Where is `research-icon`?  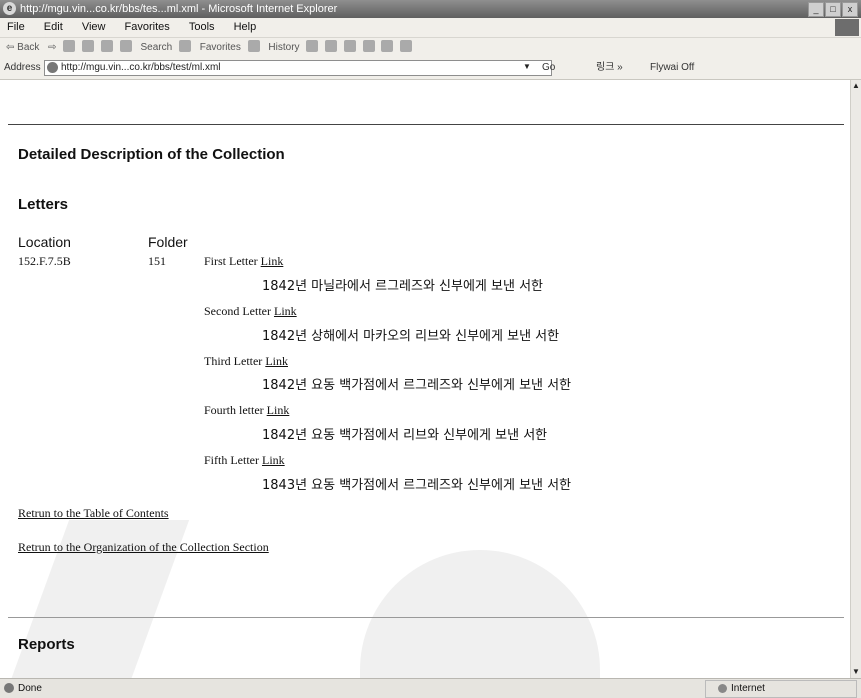
research-icon is located at coordinates (406, 46).